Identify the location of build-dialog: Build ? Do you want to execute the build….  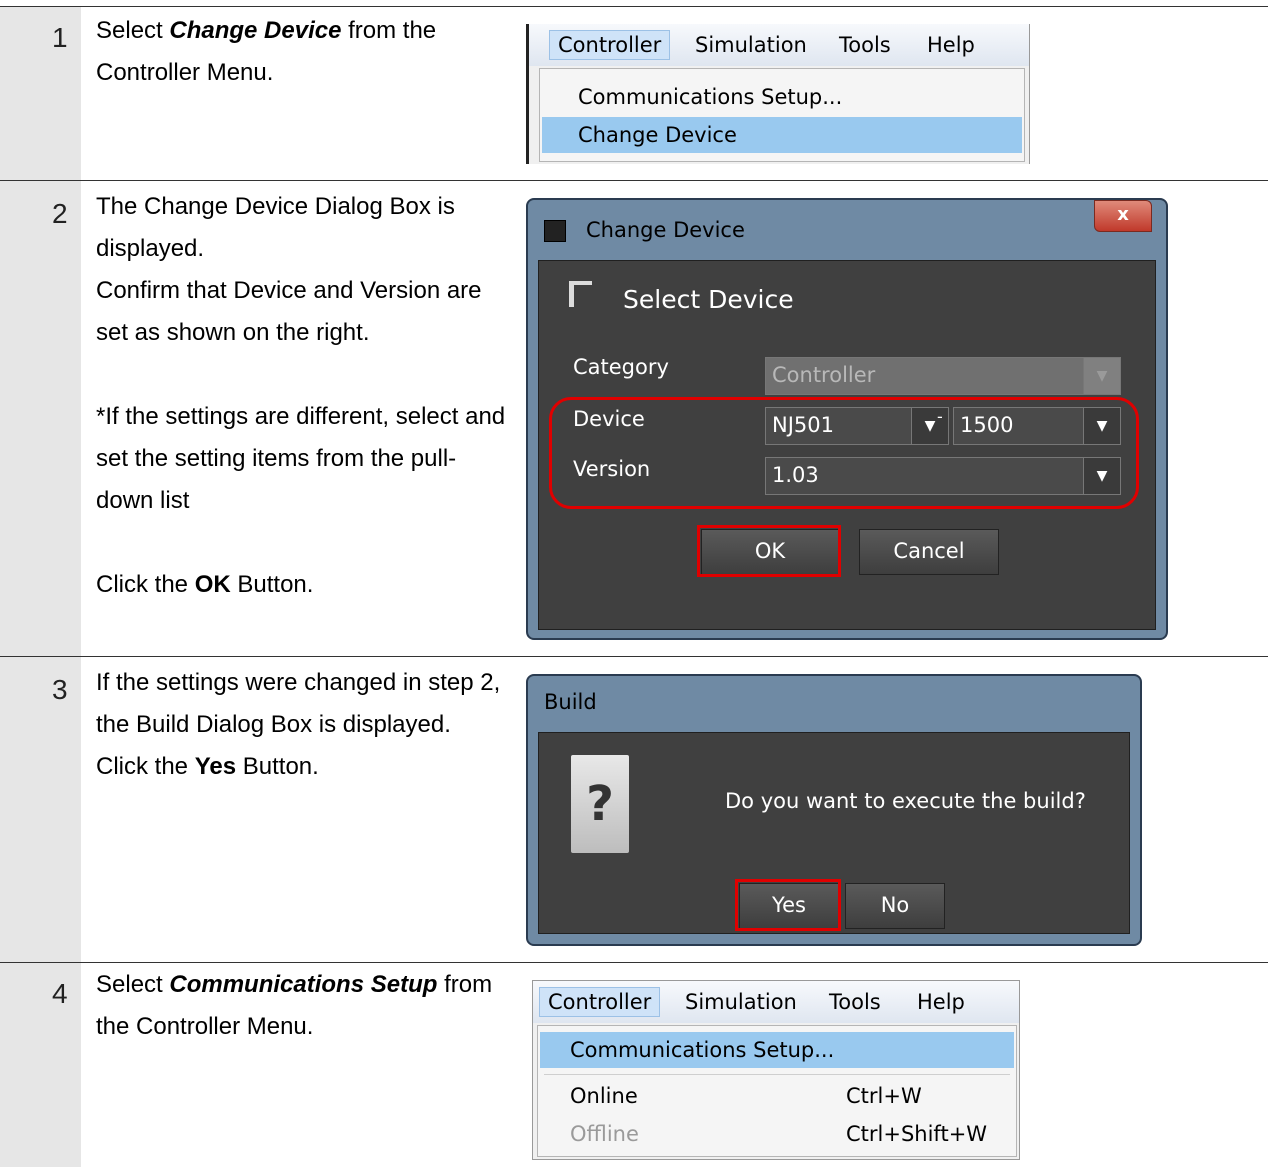
(834, 810).